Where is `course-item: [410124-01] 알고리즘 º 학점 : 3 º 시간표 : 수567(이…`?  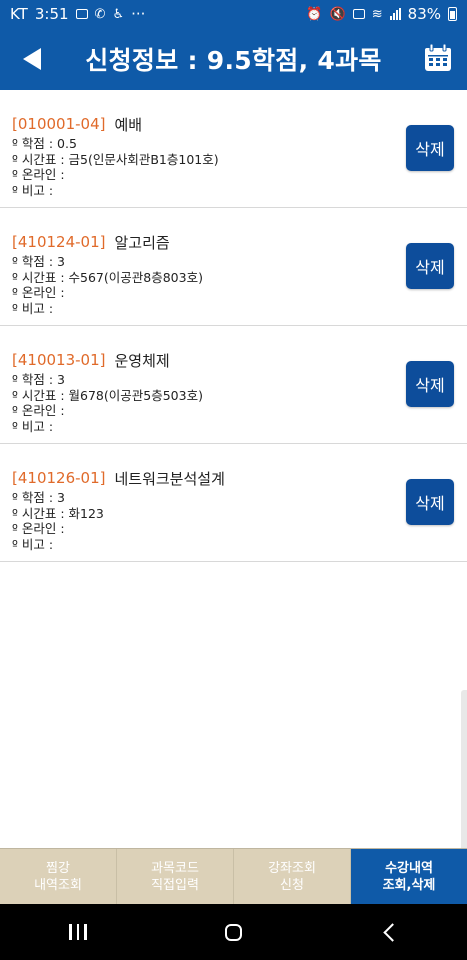
course-item: [410124-01] 알고리즘 º 학점 : 3 º 시간표 : 수567(이… is located at coordinates (233, 267).